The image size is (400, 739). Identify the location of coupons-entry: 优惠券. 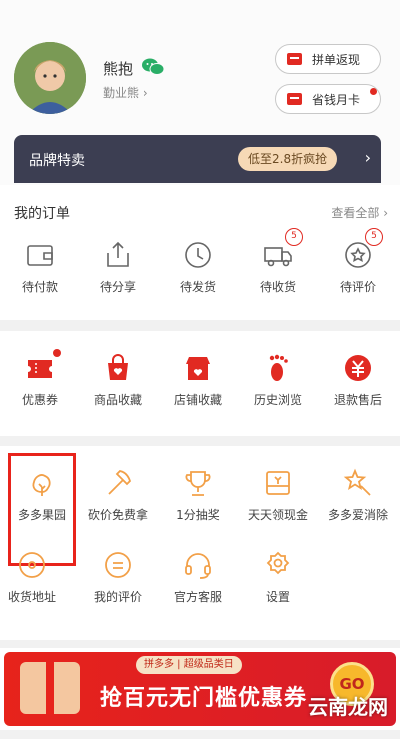
(40, 378).